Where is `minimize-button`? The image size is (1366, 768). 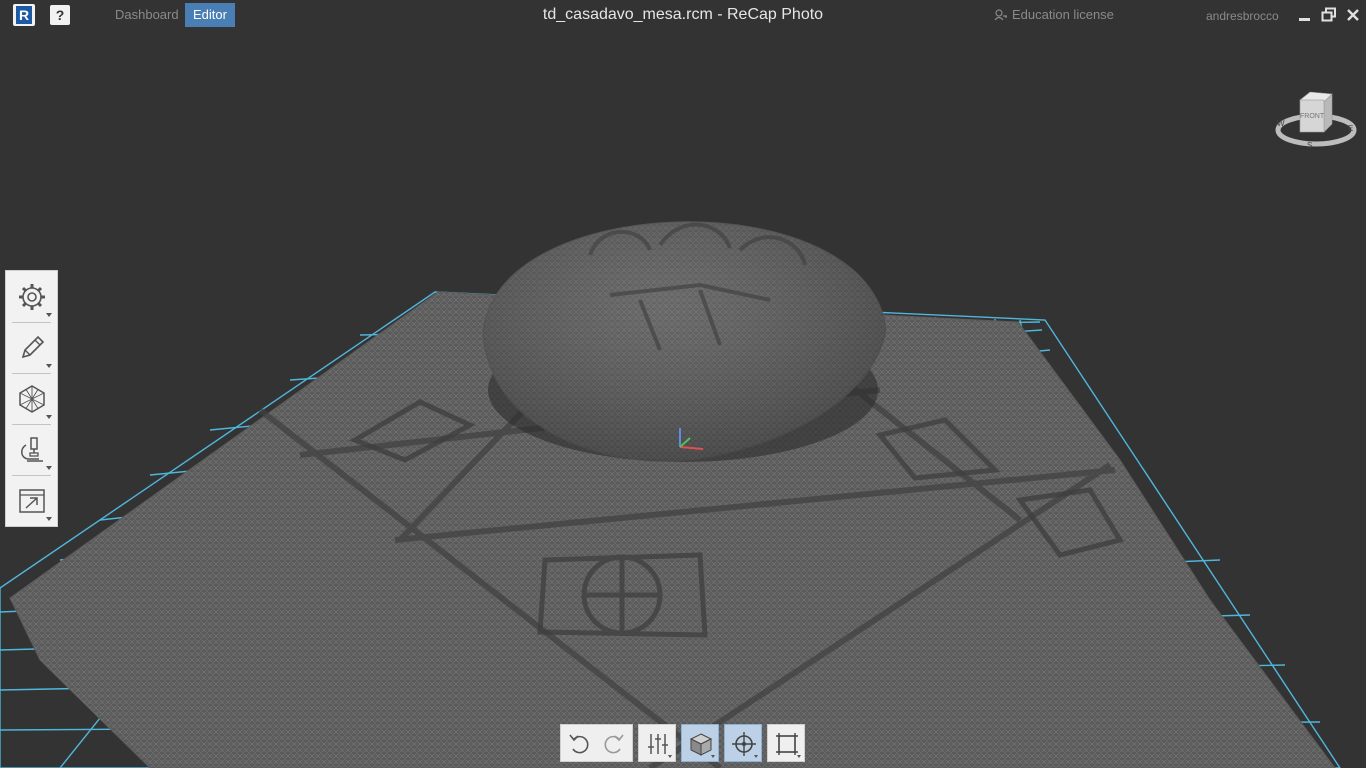 minimize-button is located at coordinates (1305, 15).